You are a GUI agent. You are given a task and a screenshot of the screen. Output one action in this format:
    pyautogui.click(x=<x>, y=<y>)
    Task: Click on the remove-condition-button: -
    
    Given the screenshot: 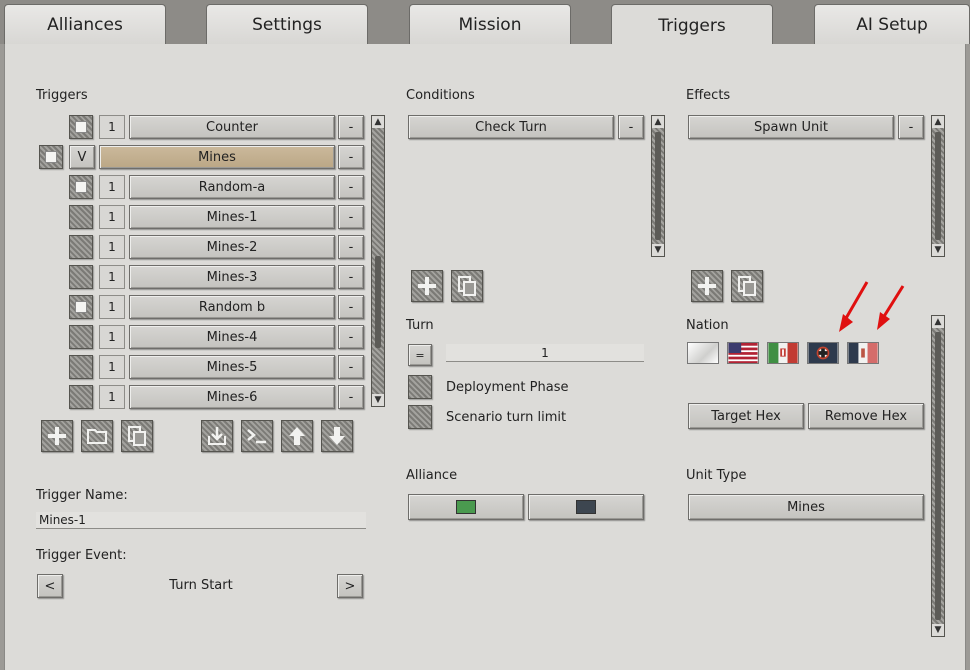 What is the action you would take?
    pyautogui.click(x=631, y=127)
    